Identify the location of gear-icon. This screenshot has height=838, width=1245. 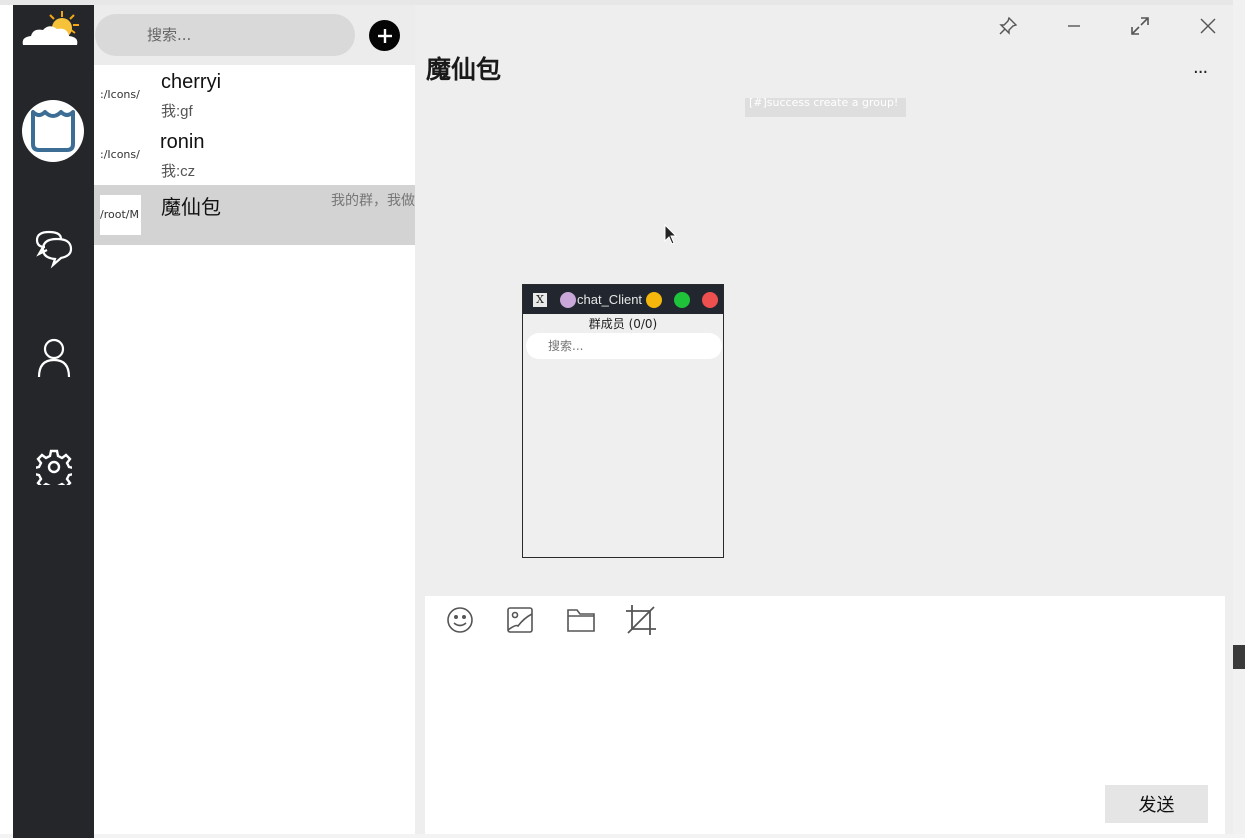
(54, 467).